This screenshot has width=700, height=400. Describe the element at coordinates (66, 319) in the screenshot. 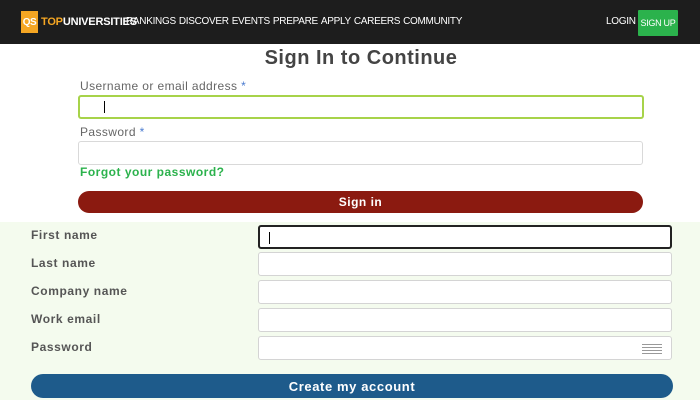

I see `work-email-label: Work email` at that location.